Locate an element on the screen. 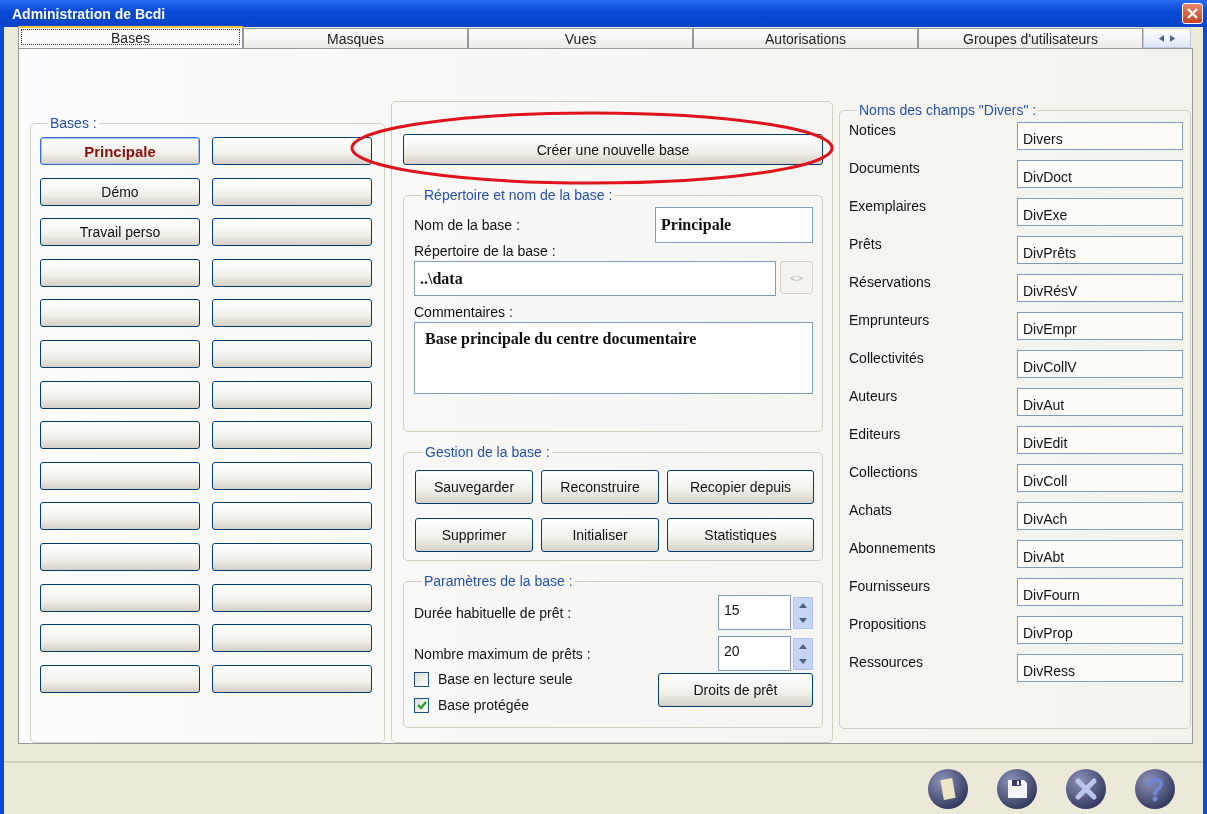 Image resolution: width=1207 pixels, height=814 pixels. field-label: Abonnements is located at coordinates (893, 548).